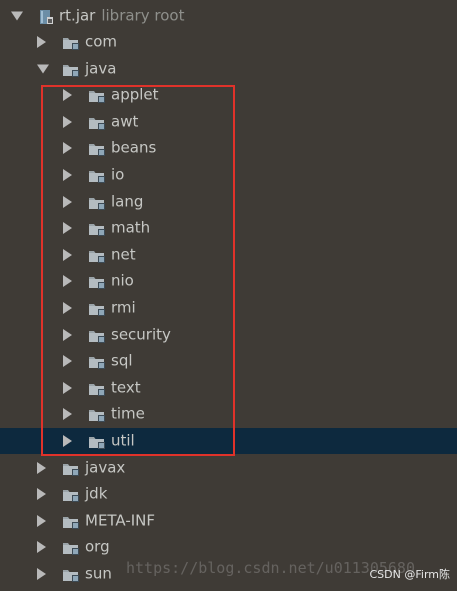 This screenshot has height=591, width=457. What do you see at coordinates (123, 254) in the screenshot?
I see `tree-item-label: net` at bounding box center [123, 254].